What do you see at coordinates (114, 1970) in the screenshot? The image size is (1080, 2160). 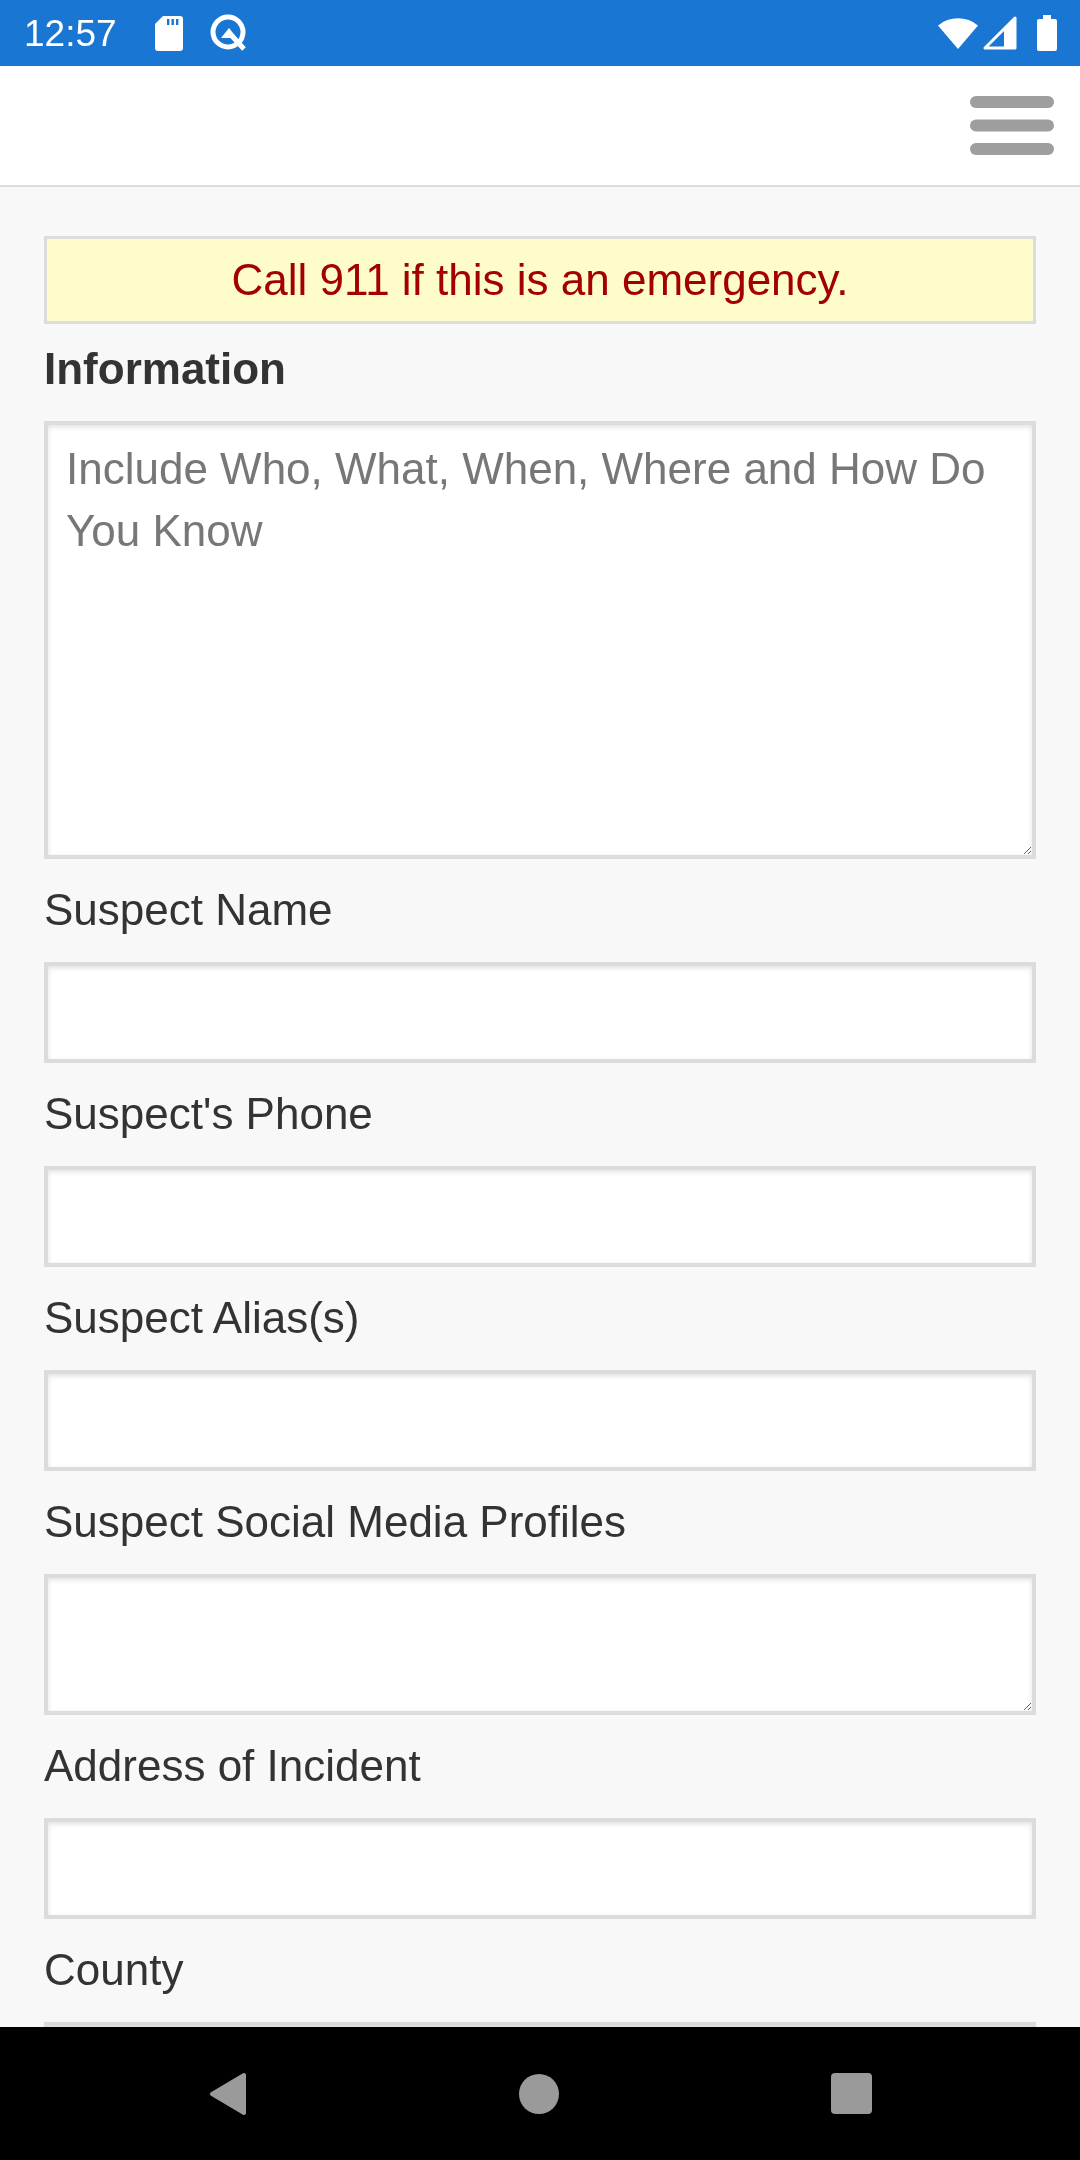 I see `field-label: County` at bounding box center [114, 1970].